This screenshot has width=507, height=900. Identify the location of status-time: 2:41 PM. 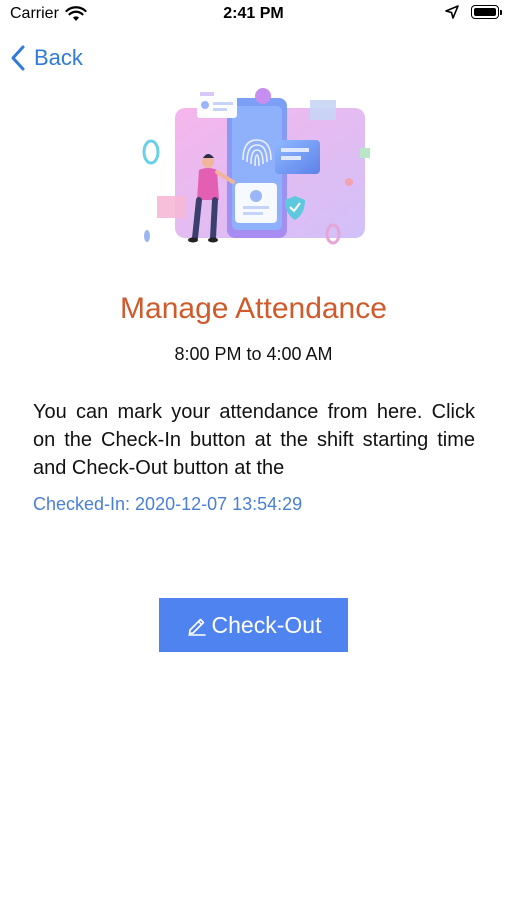
(253, 13).